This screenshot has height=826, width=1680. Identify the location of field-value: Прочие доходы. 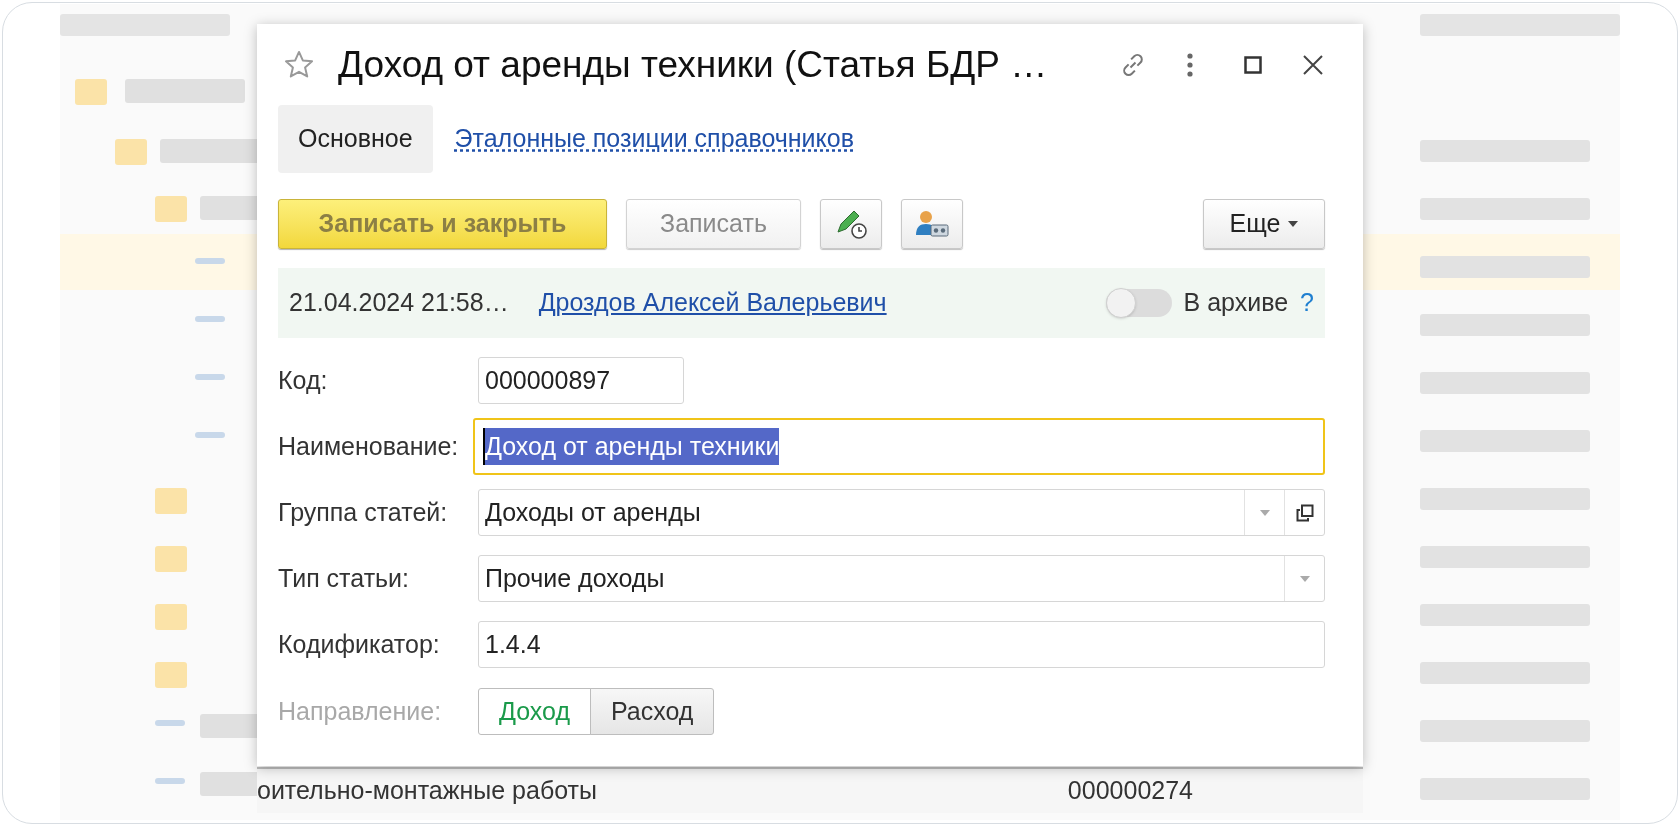
(575, 578).